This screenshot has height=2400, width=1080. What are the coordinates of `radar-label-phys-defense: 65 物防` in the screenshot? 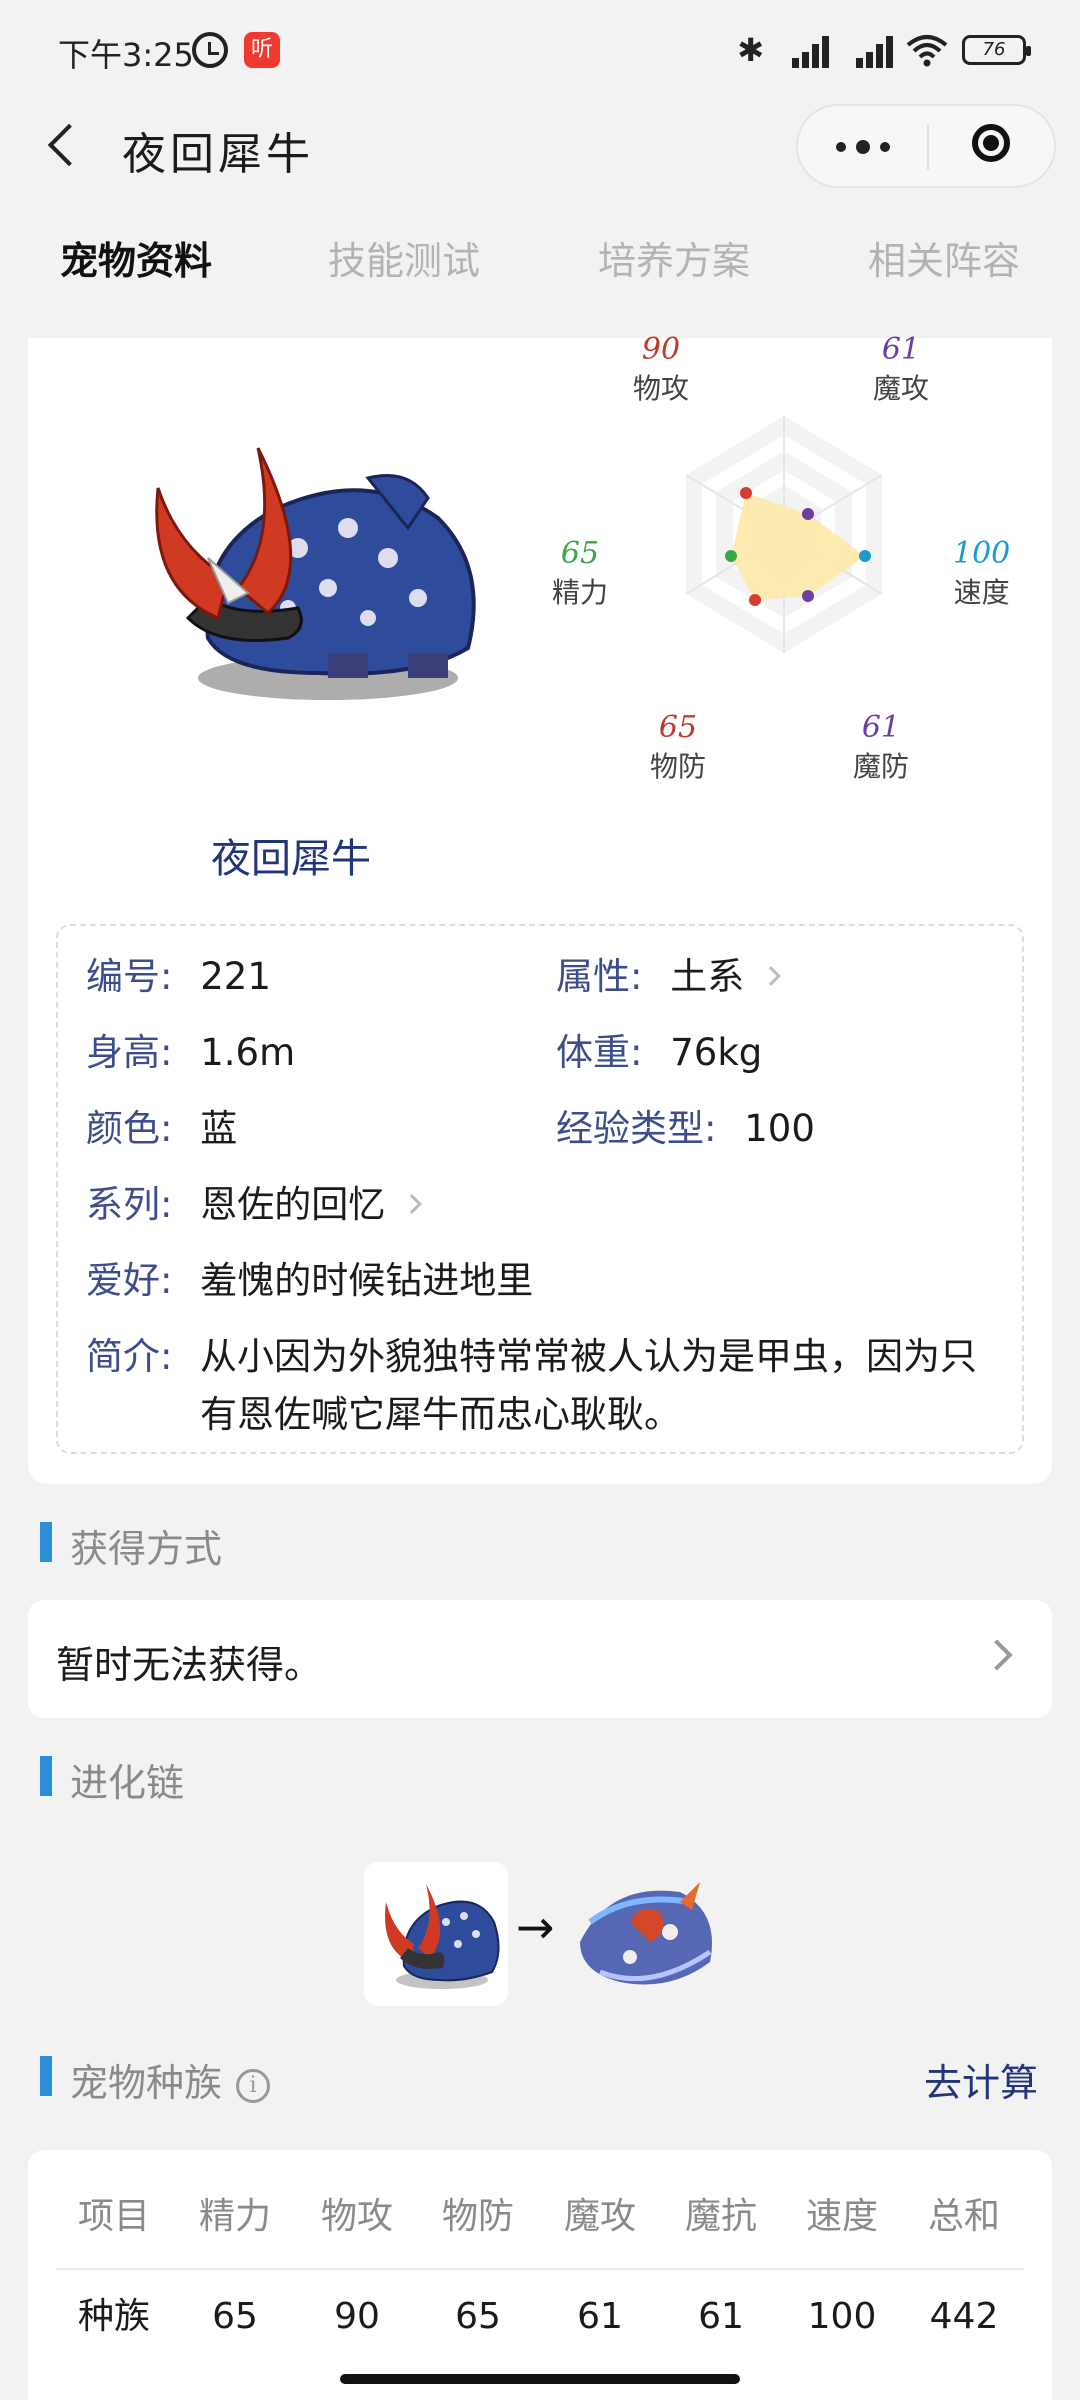 It's located at (678, 746).